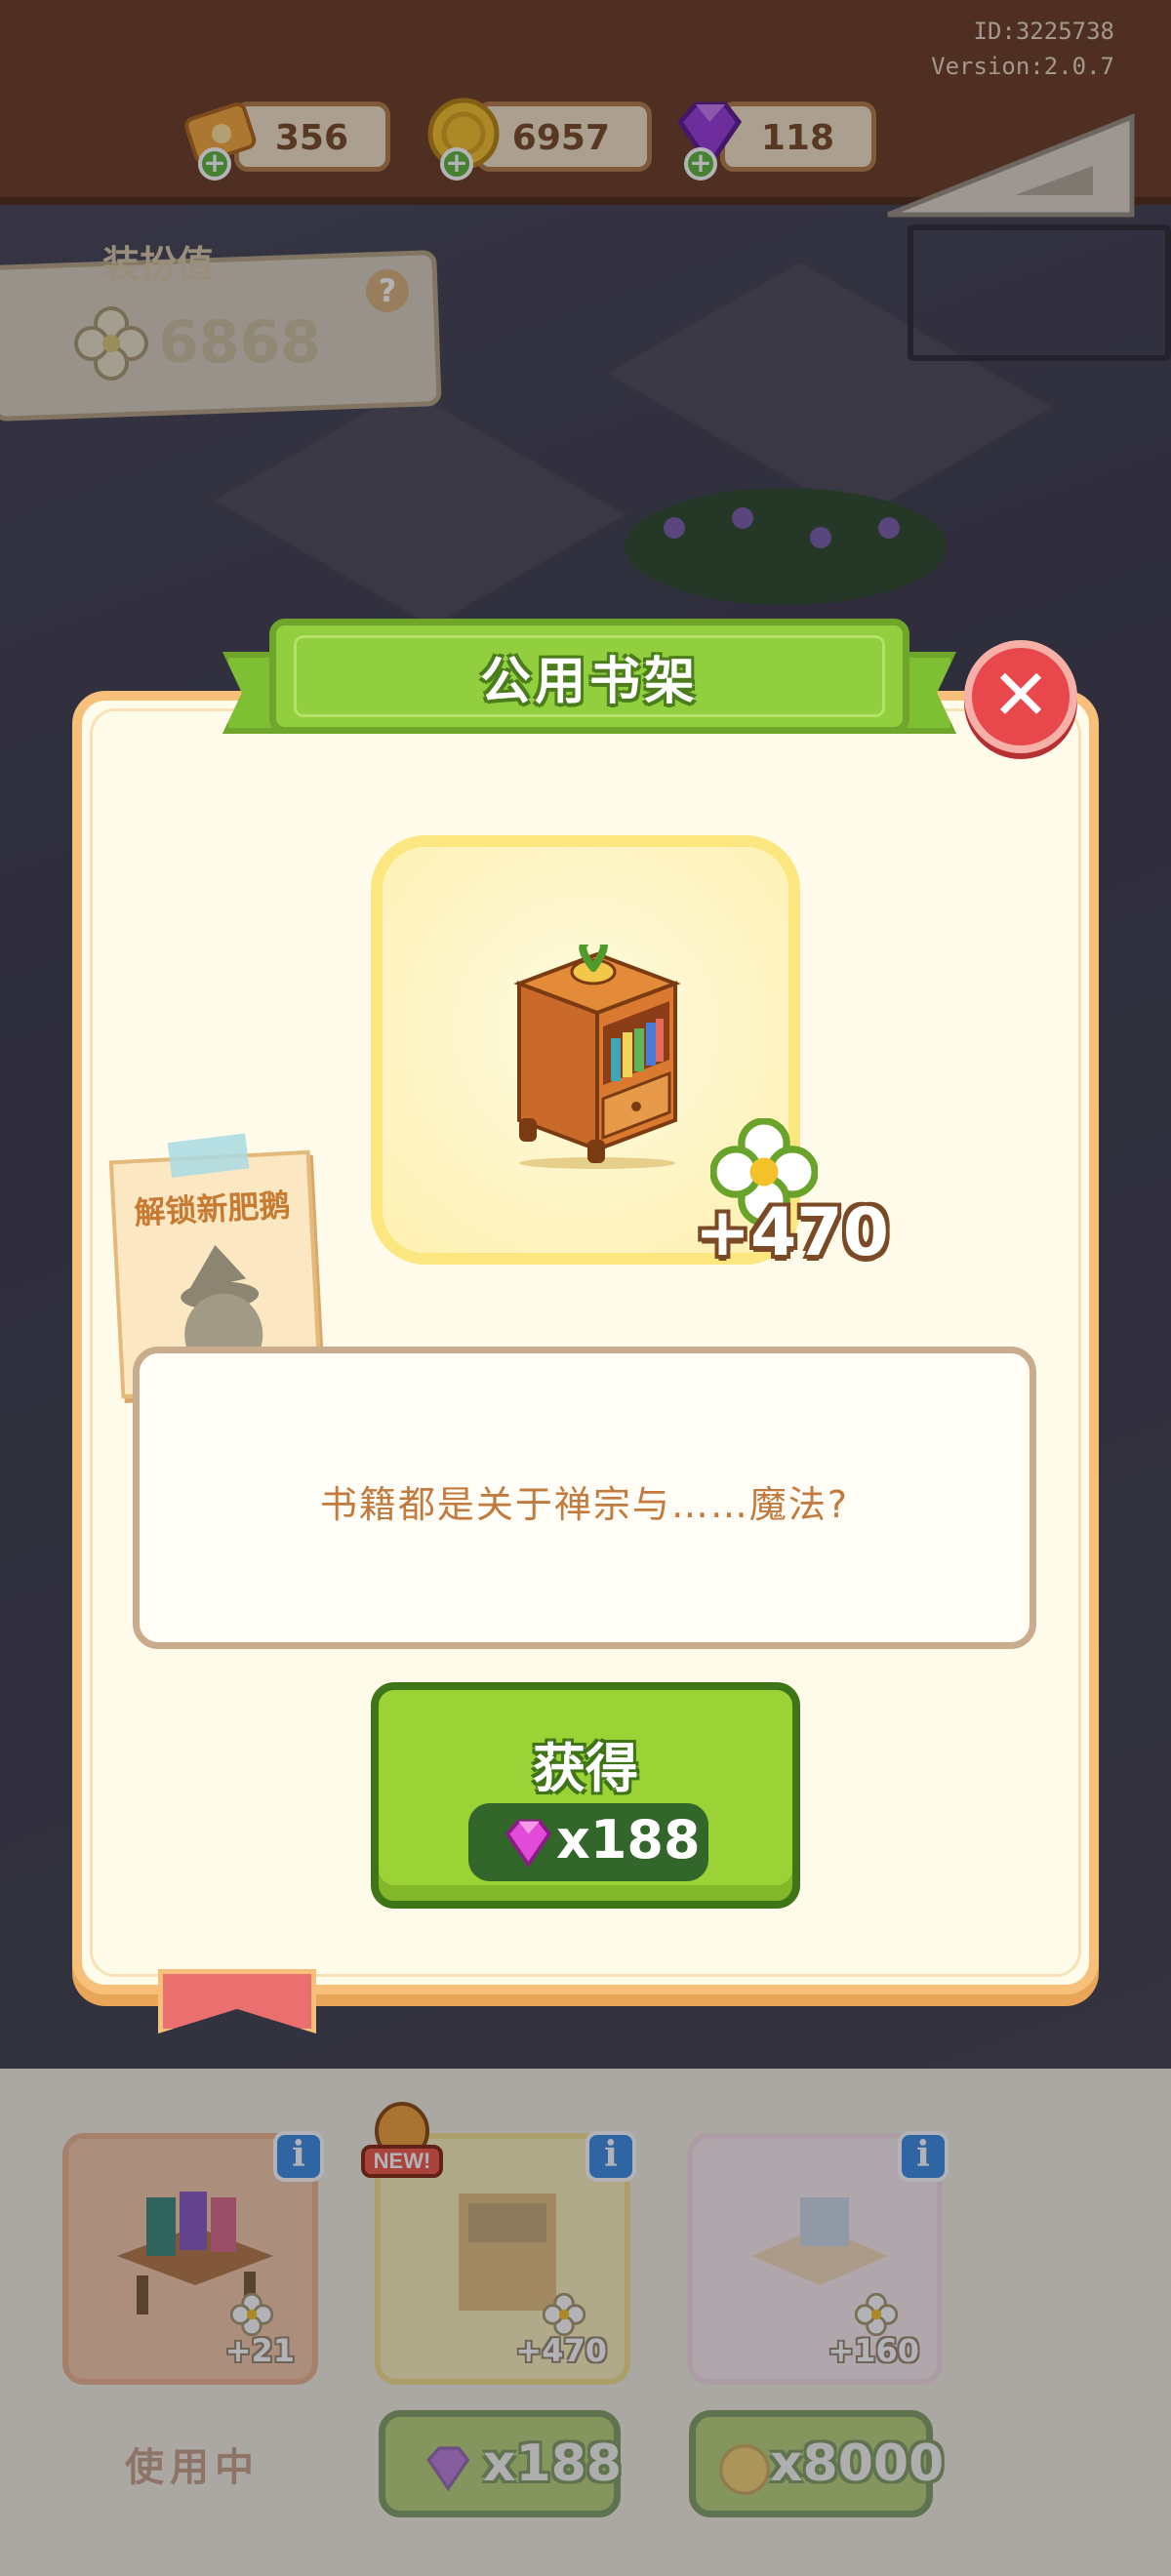 The height and width of the screenshot is (2576, 1171). I want to click on close-button: ✕, so click(1020, 696).